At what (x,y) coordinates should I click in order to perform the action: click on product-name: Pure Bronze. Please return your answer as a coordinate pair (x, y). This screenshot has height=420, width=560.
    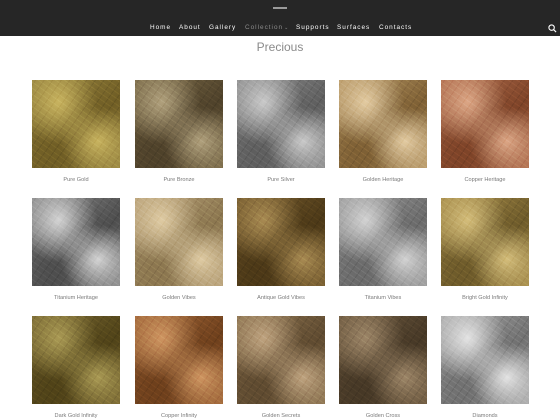
    Looking at the image, I should click on (179, 180).